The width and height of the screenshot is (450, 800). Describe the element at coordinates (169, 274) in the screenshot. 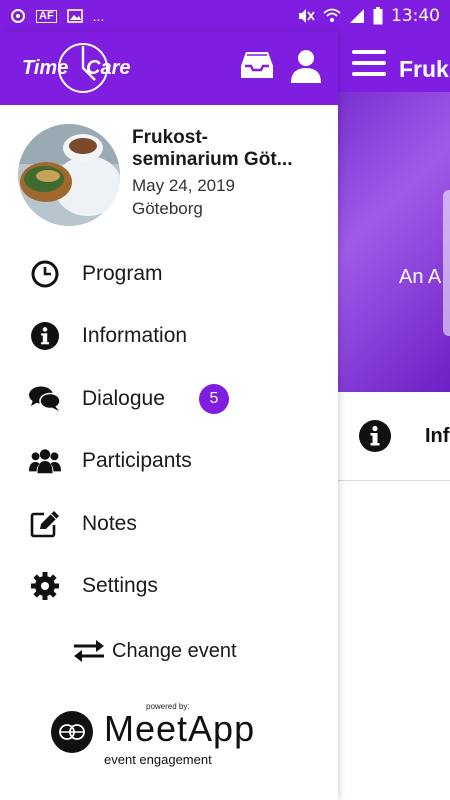

I see `menu-item-program: Program` at that location.